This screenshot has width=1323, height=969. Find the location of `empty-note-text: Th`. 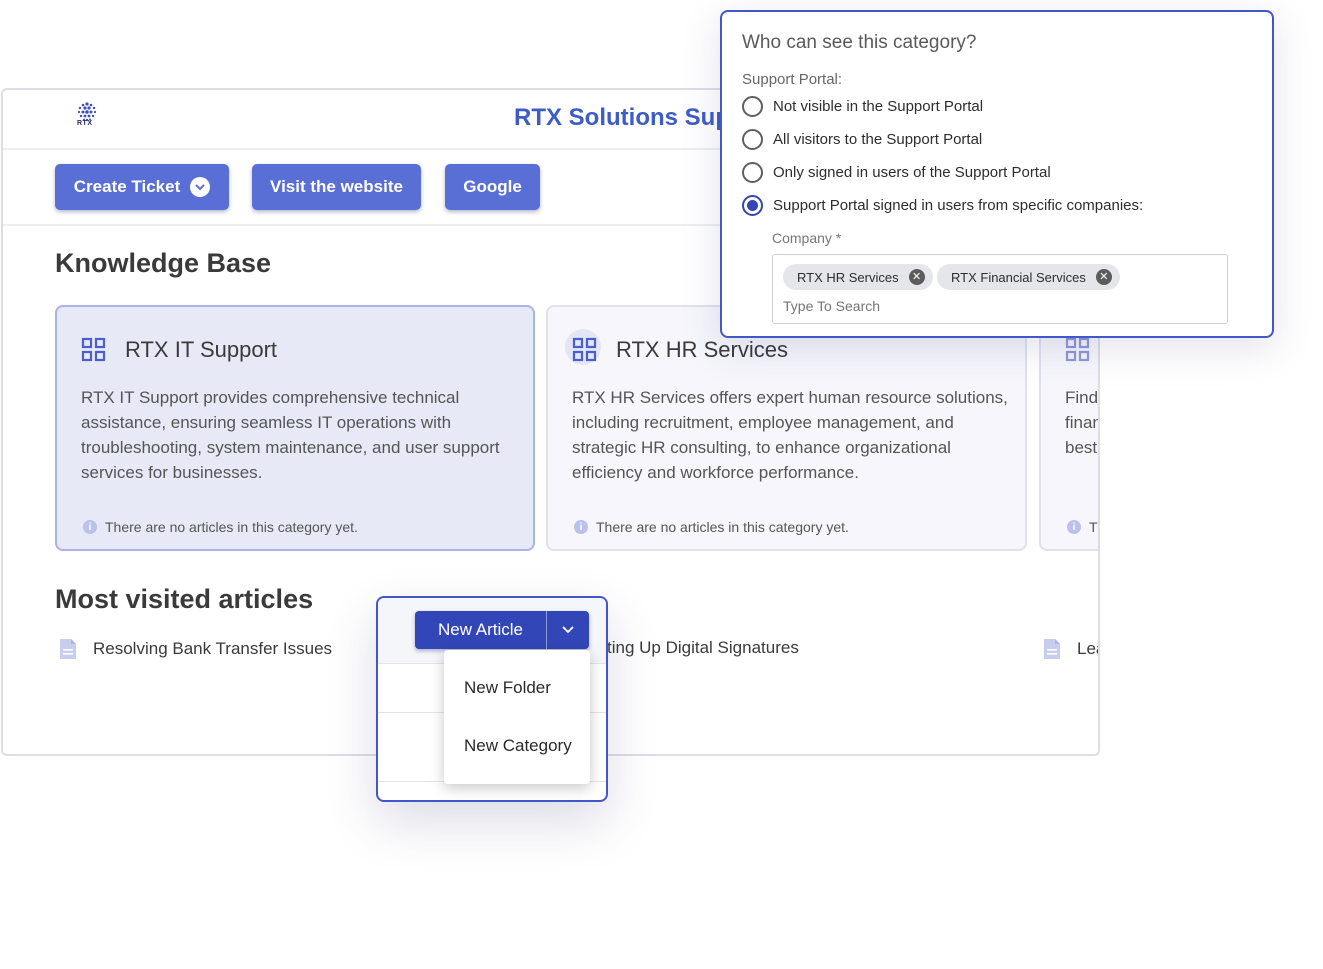

empty-note-text: Th is located at coordinates (1093, 527).